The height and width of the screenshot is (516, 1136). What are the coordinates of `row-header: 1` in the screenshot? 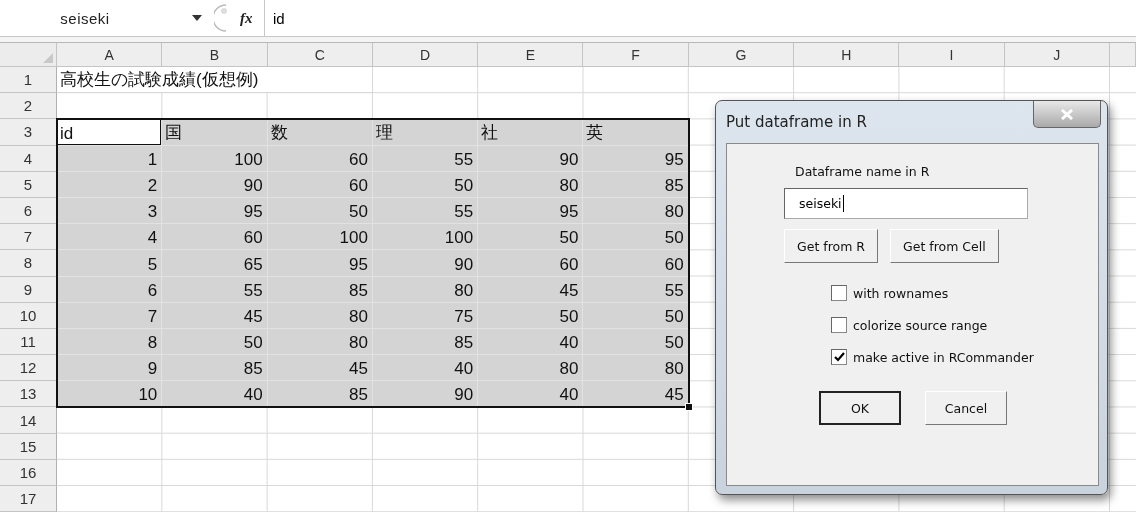 It's located at (28, 80).